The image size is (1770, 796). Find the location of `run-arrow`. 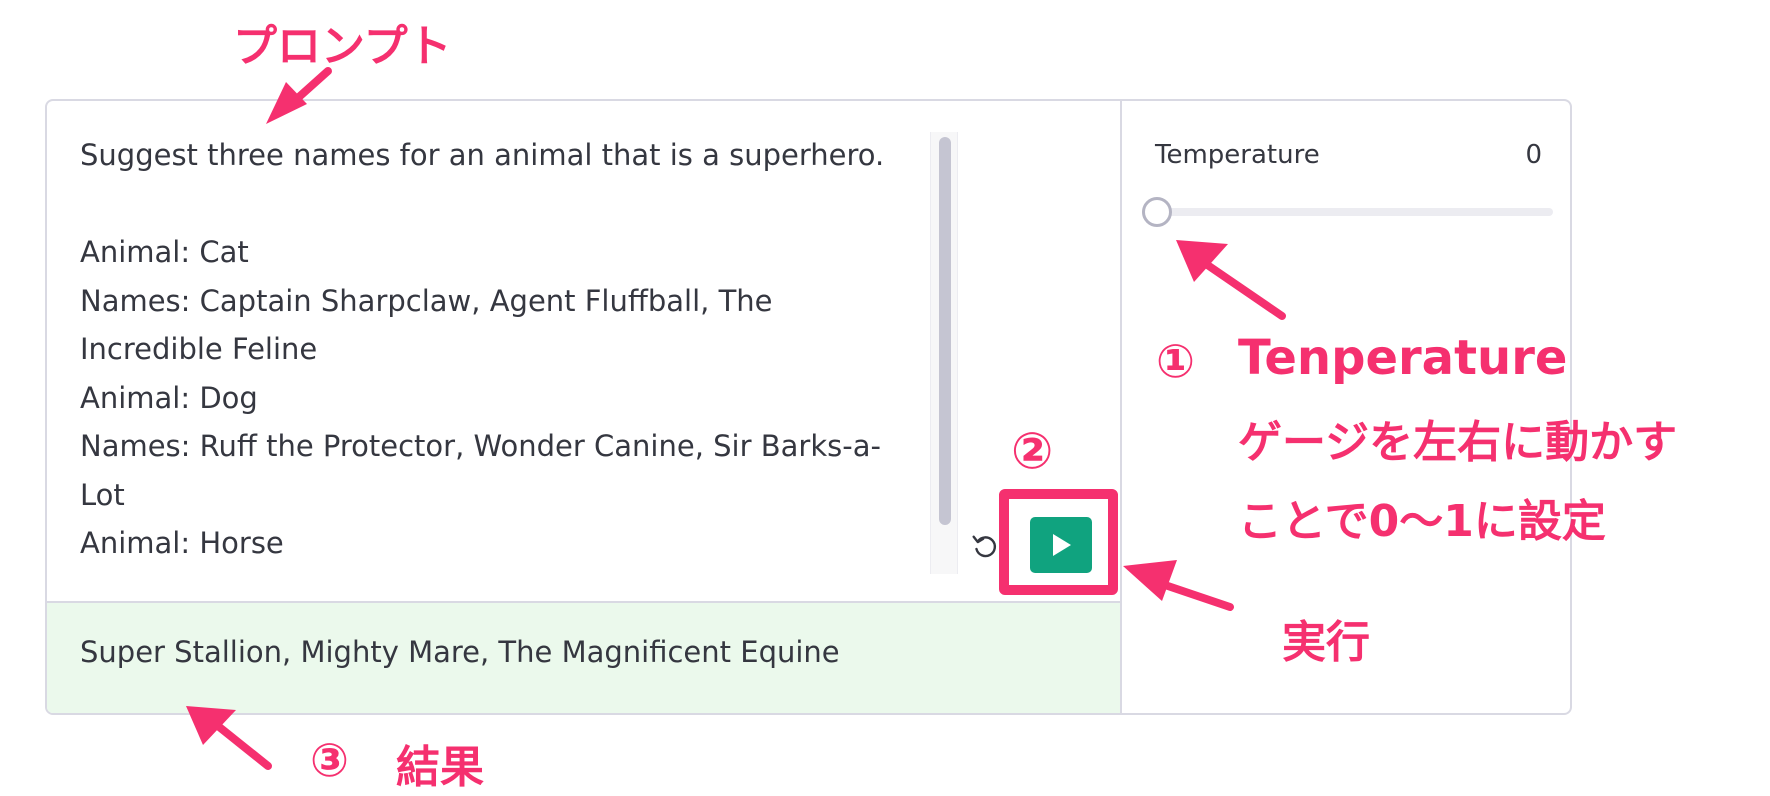

run-arrow is located at coordinates (1178, 585).